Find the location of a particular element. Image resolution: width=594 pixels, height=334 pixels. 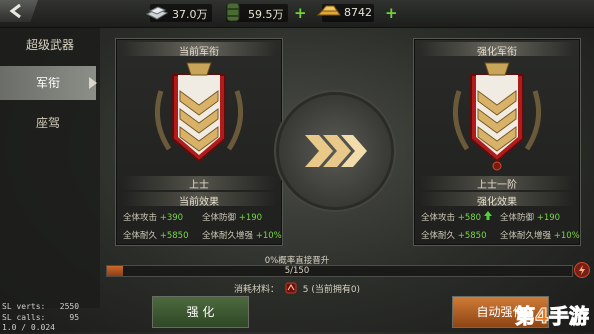

sidebar-item-rank: 军衔 is located at coordinates (48, 83).